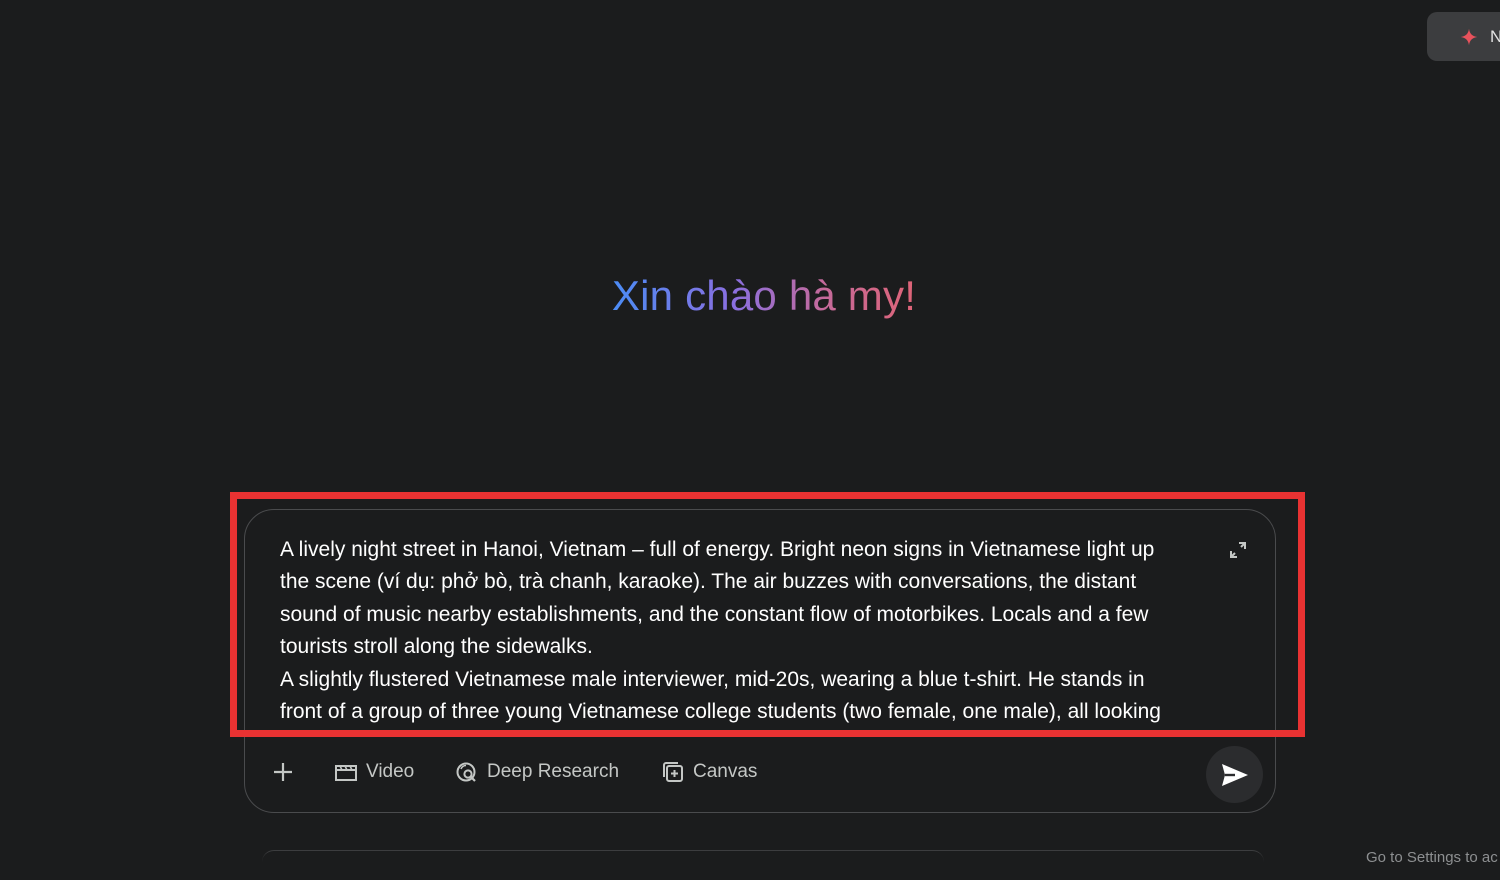 This screenshot has height=880, width=1500. I want to click on sparkle-icon, so click(1469, 36).